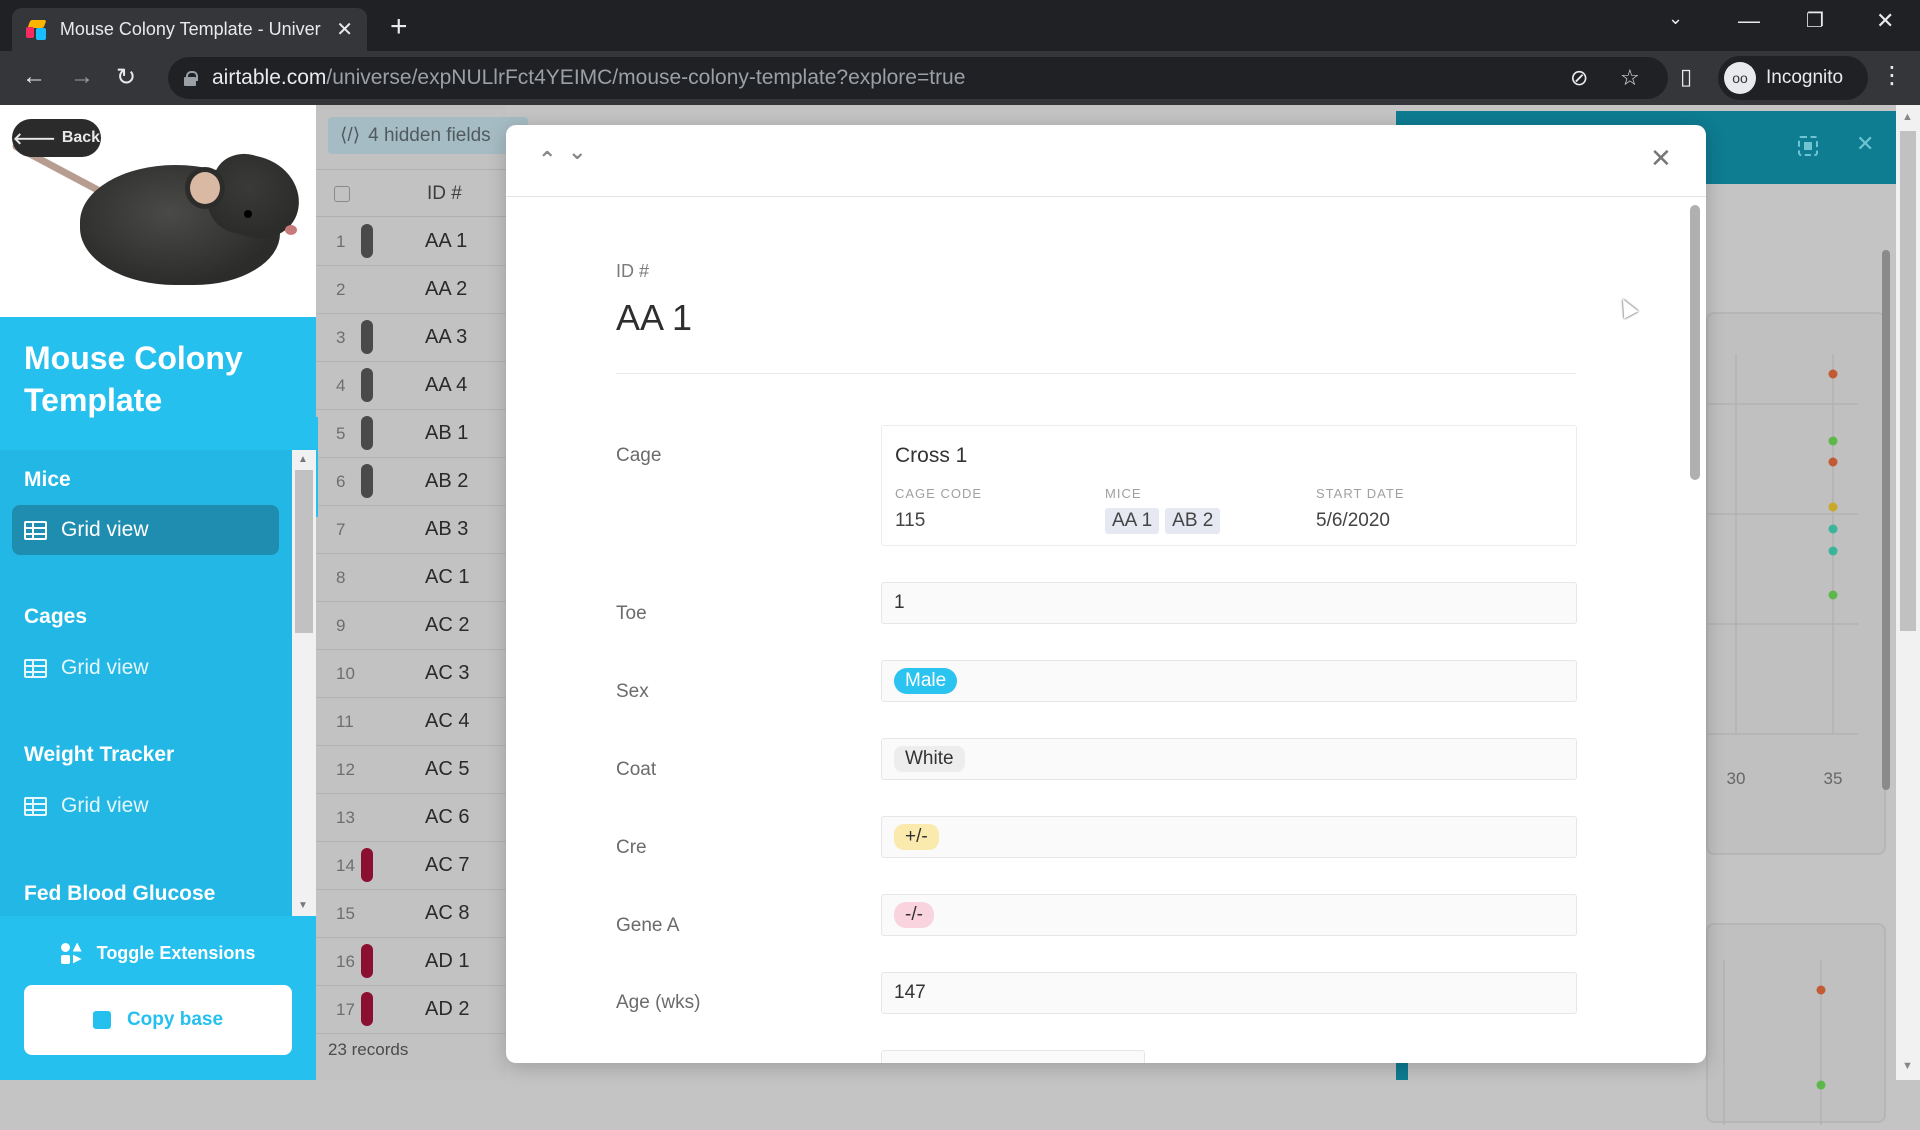 The height and width of the screenshot is (1130, 1920). Describe the element at coordinates (189, 29) in the screenshot. I see `browser-tab: Mouse Colony Template - Univer ✕` at that location.